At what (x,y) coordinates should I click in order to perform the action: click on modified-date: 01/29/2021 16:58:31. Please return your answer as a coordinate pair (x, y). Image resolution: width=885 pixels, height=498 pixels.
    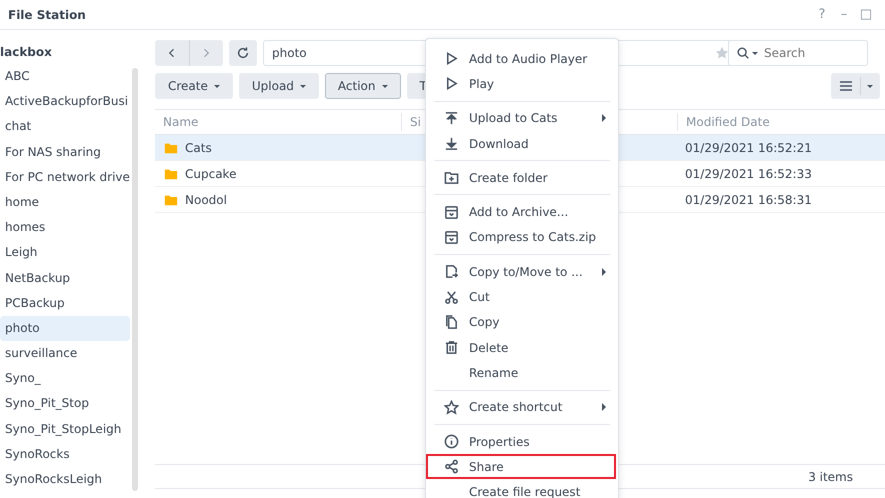
    Looking at the image, I should click on (748, 199).